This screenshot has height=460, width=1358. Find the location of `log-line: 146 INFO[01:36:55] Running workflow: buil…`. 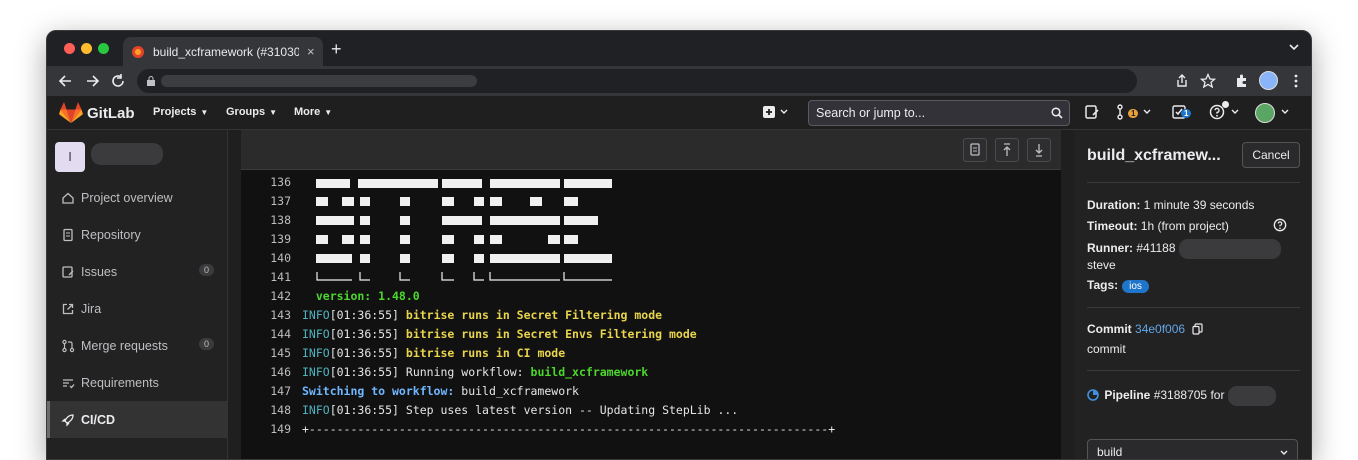

log-line: 146 INFO[01:36:55] Running workflow: buil… is located at coordinates (651, 372).